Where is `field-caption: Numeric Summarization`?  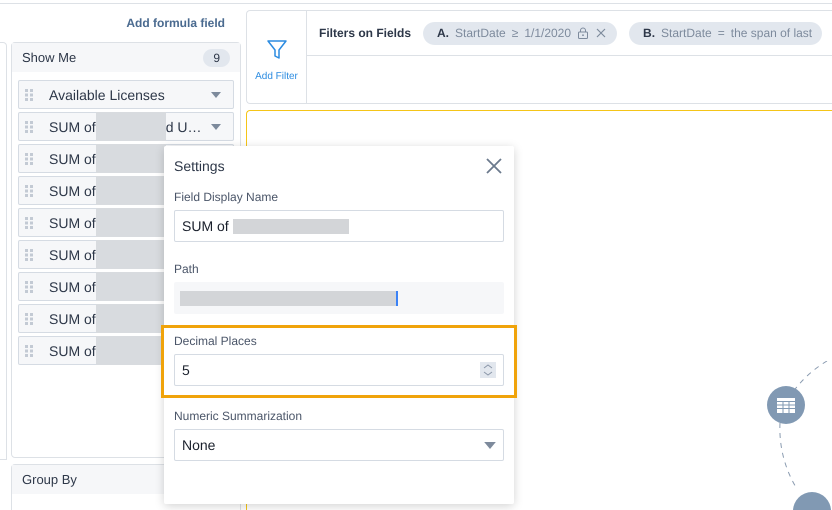 field-caption: Numeric Summarization is located at coordinates (239, 416).